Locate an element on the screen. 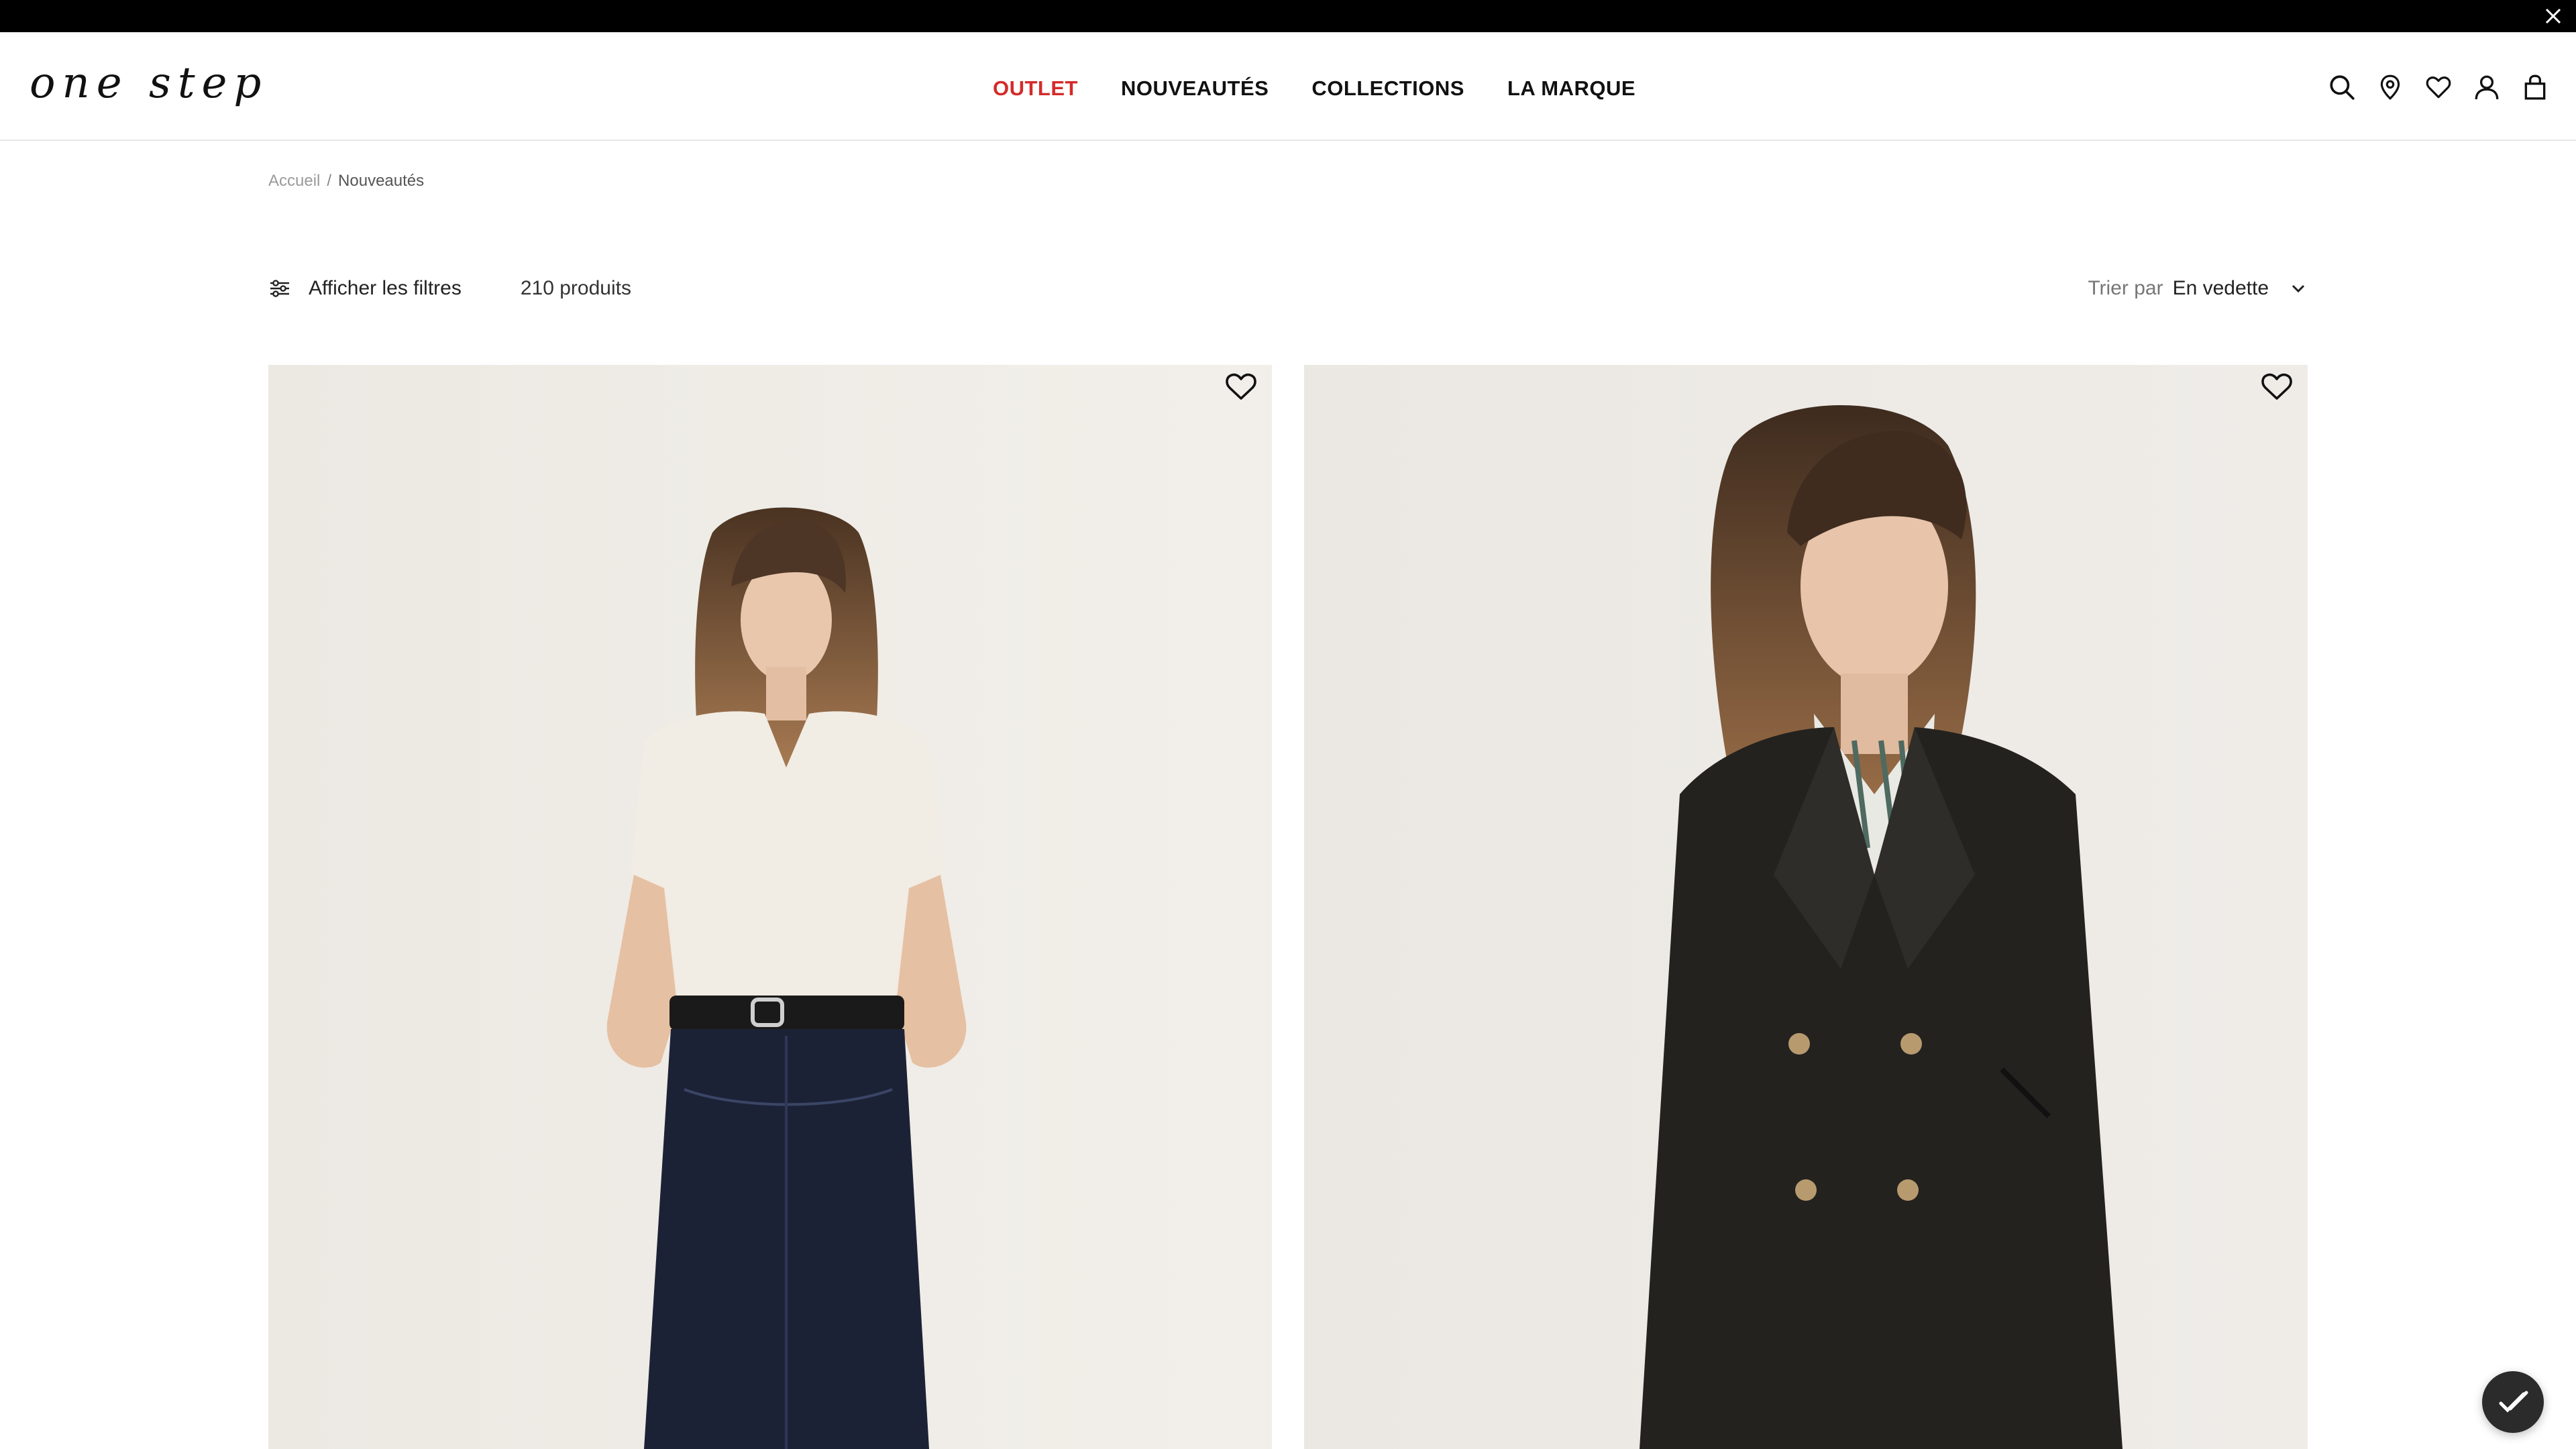  show-filters-label: Afficher les filtres is located at coordinates (385, 288).